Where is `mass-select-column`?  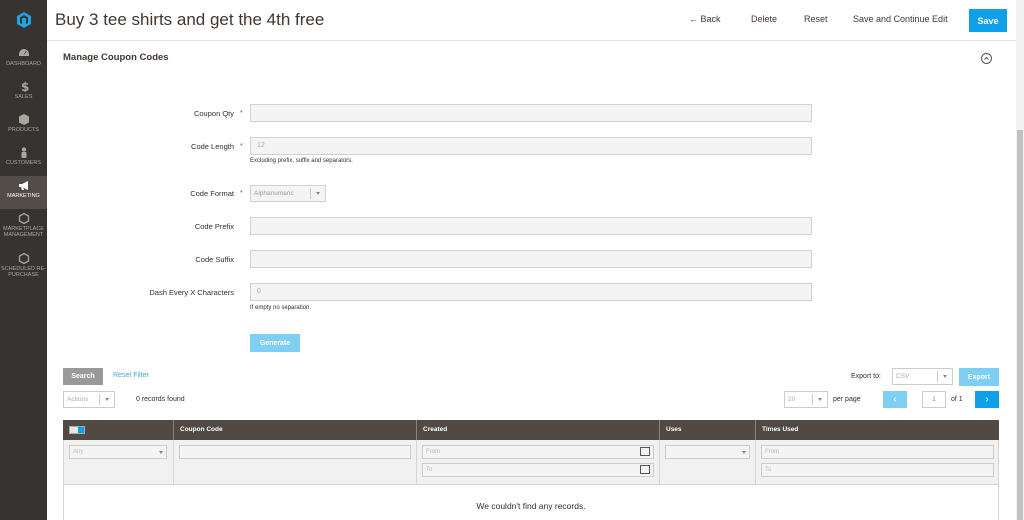
mass-select-column is located at coordinates (118, 430).